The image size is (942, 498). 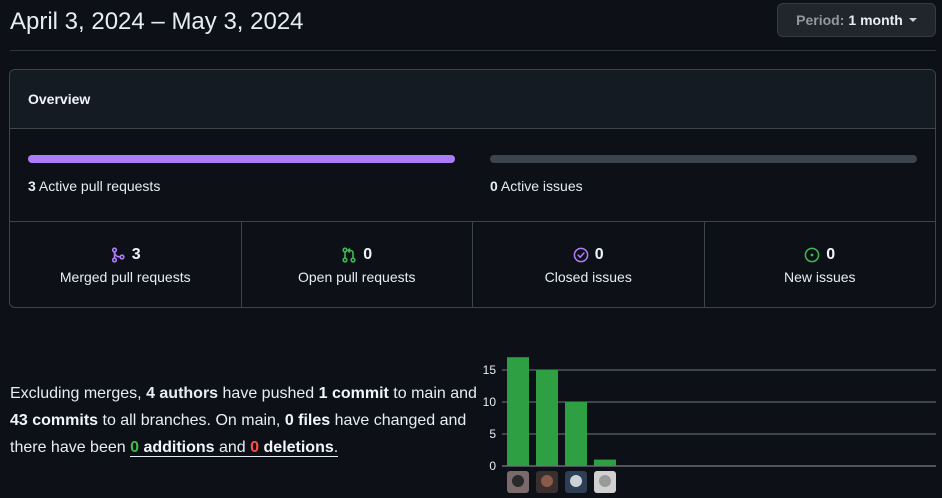 I want to click on closed-issues-count: 0, so click(x=599, y=254).